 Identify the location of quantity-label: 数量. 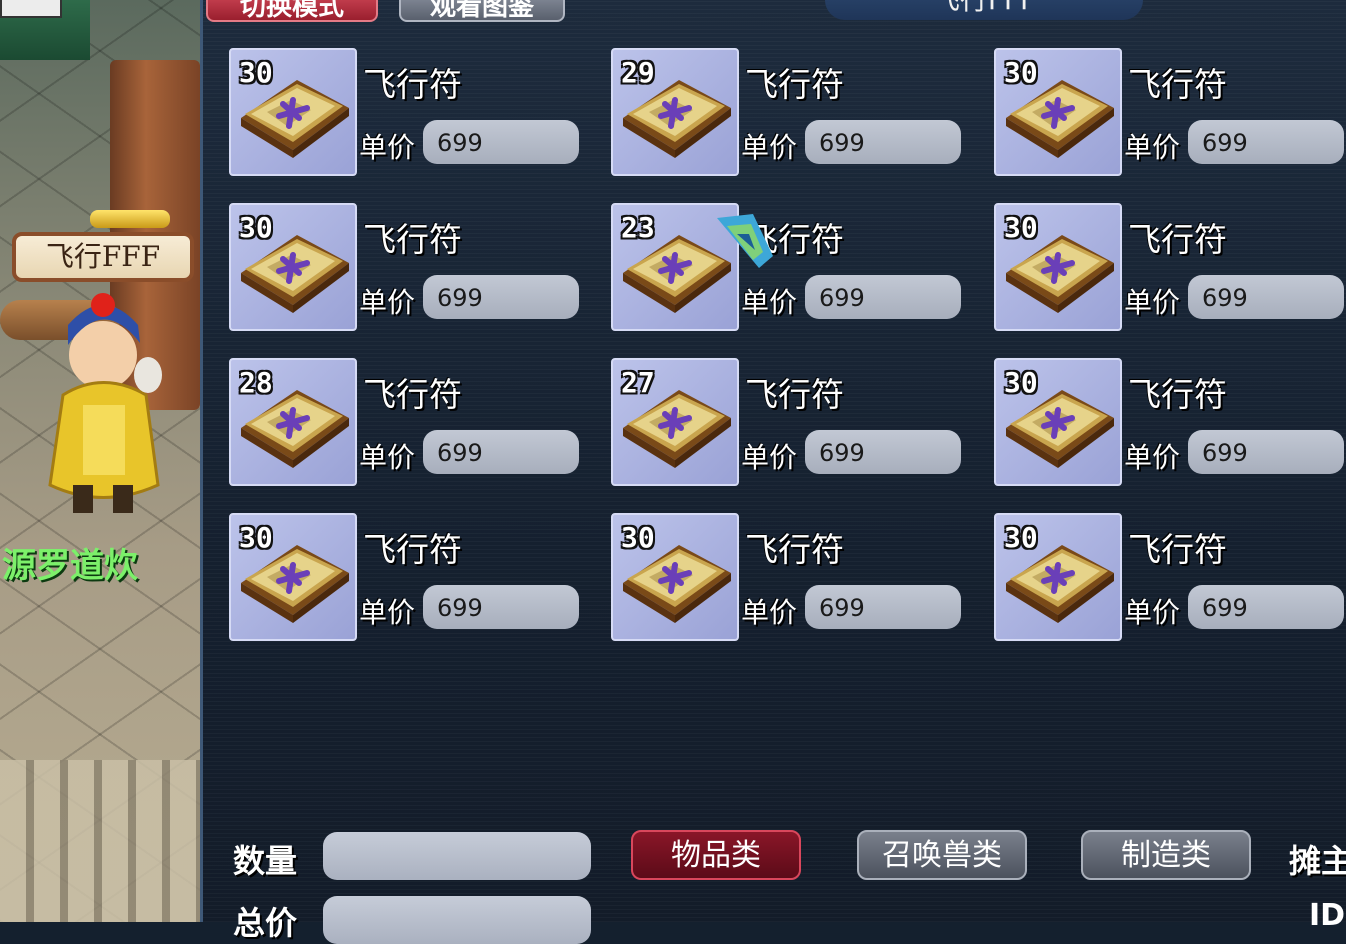
(265, 861).